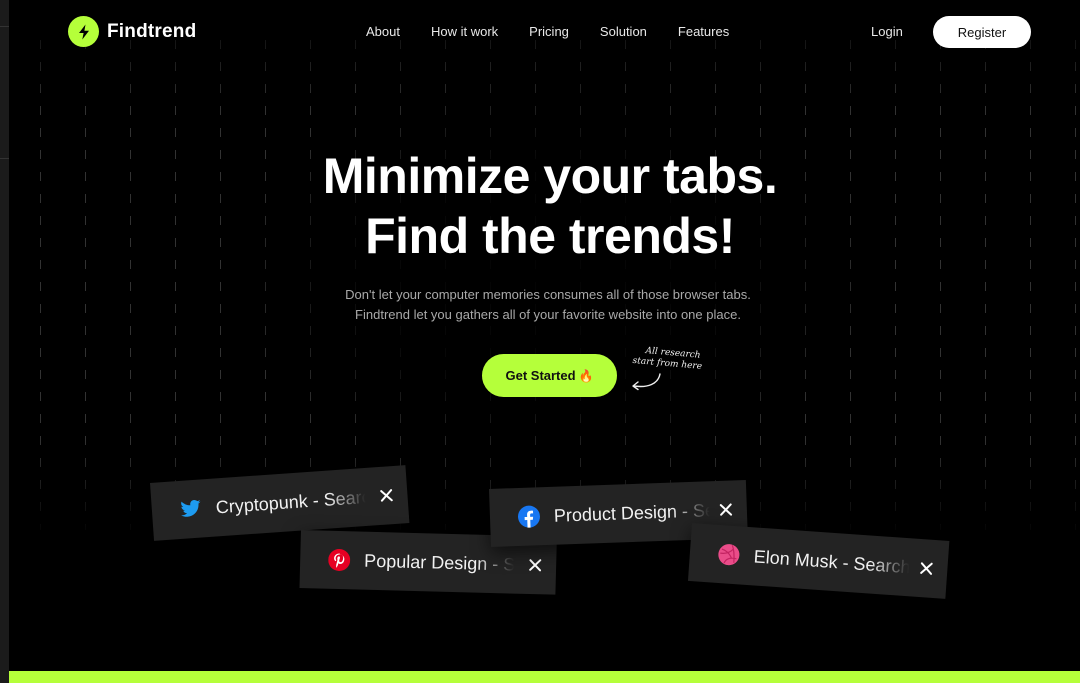 The height and width of the screenshot is (683, 1080). What do you see at coordinates (544, 677) in the screenshot?
I see `bottom-accent-bar` at bounding box center [544, 677].